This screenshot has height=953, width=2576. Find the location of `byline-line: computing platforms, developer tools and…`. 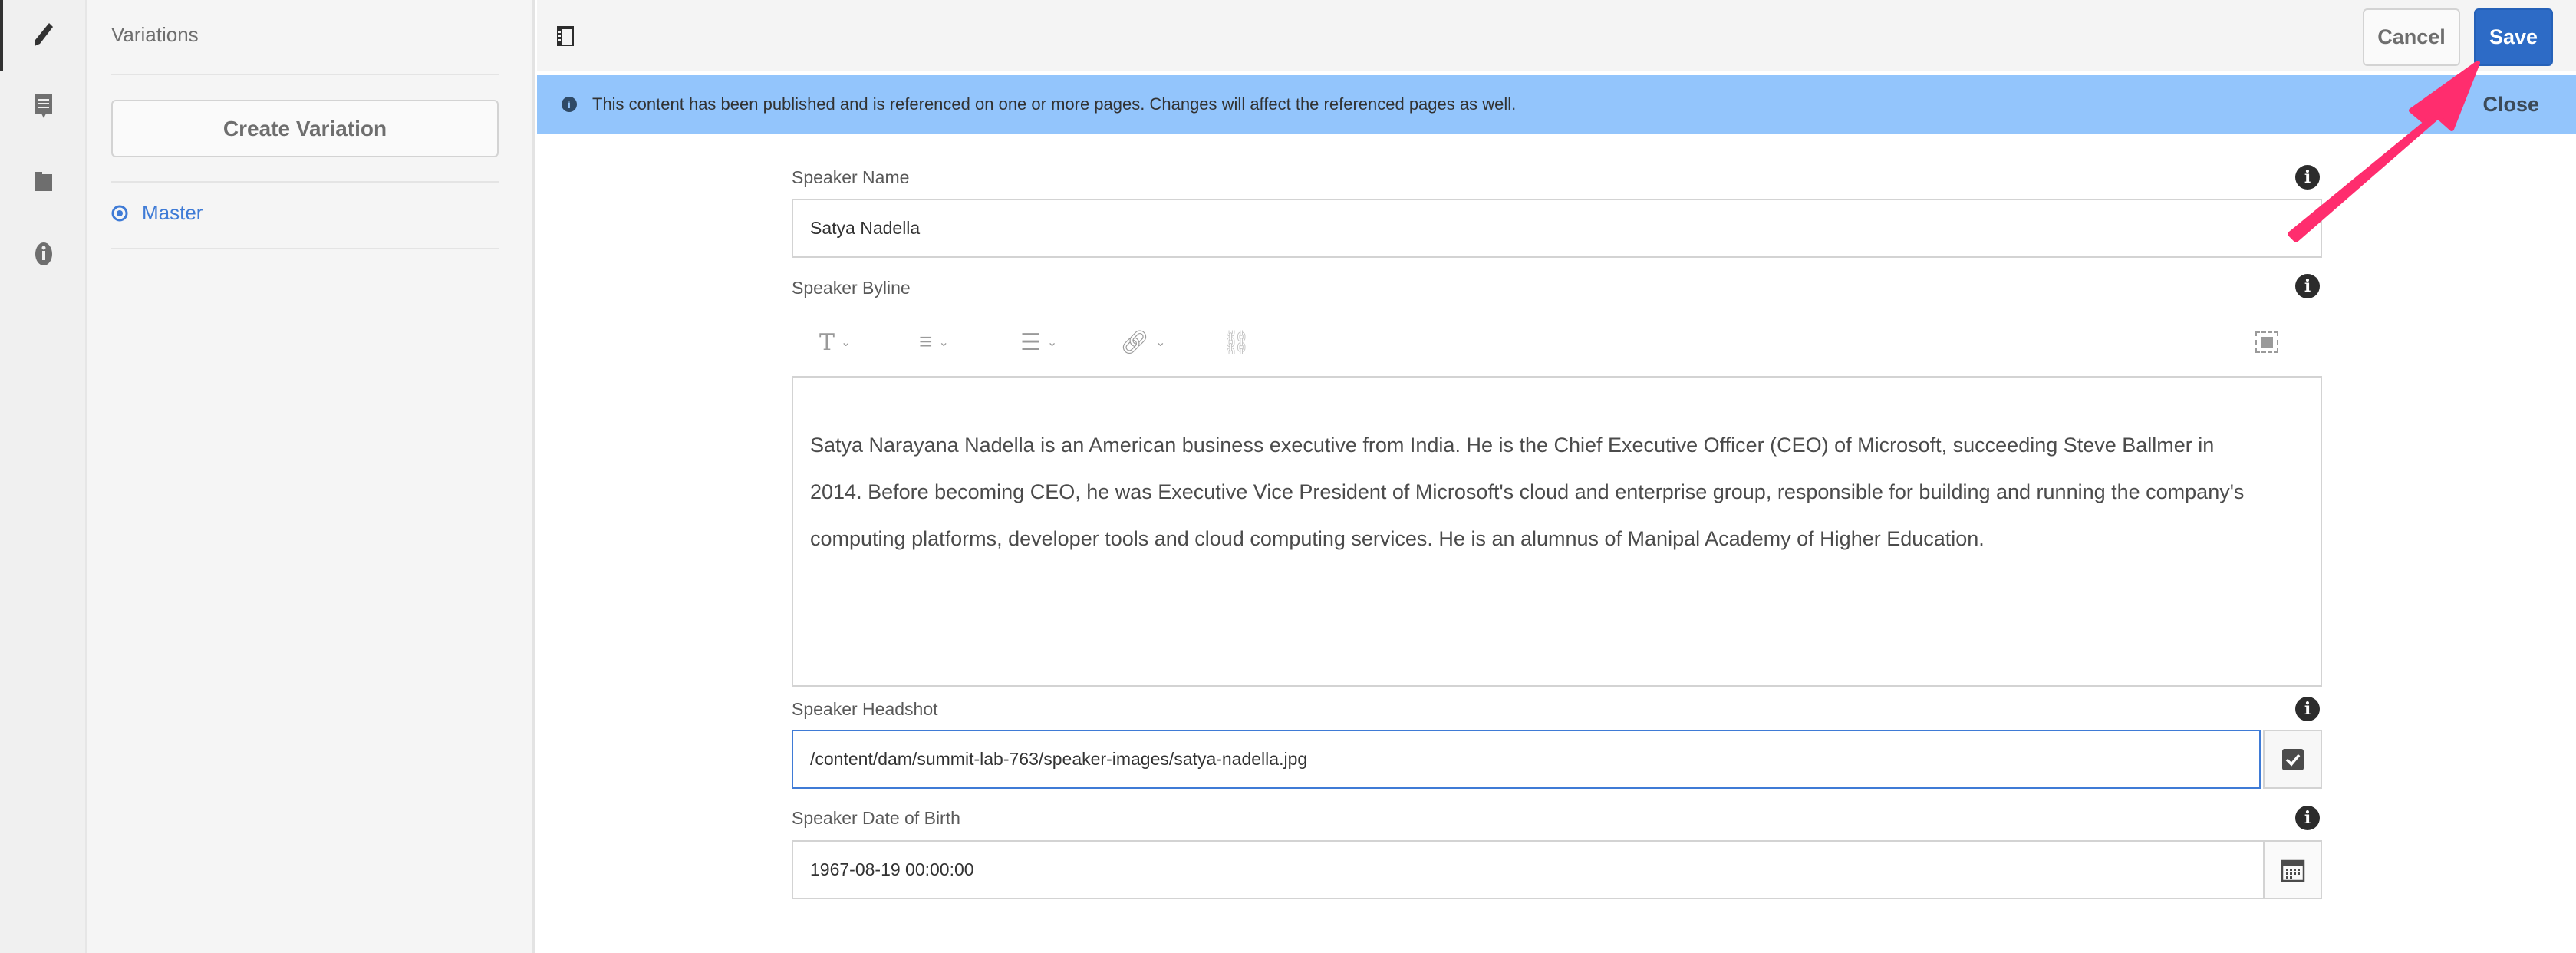

byline-line: computing platforms, developer tools and… is located at coordinates (1397, 538).